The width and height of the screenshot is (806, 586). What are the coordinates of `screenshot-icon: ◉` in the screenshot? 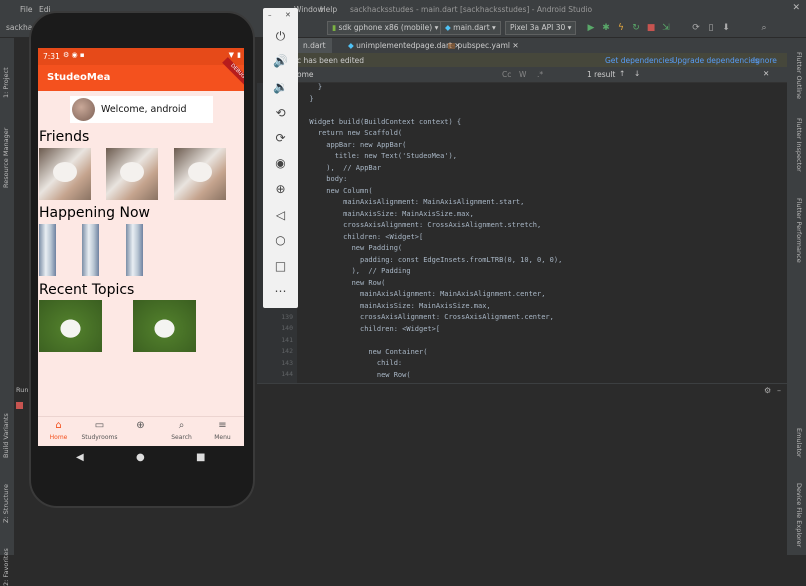 It's located at (280, 163).